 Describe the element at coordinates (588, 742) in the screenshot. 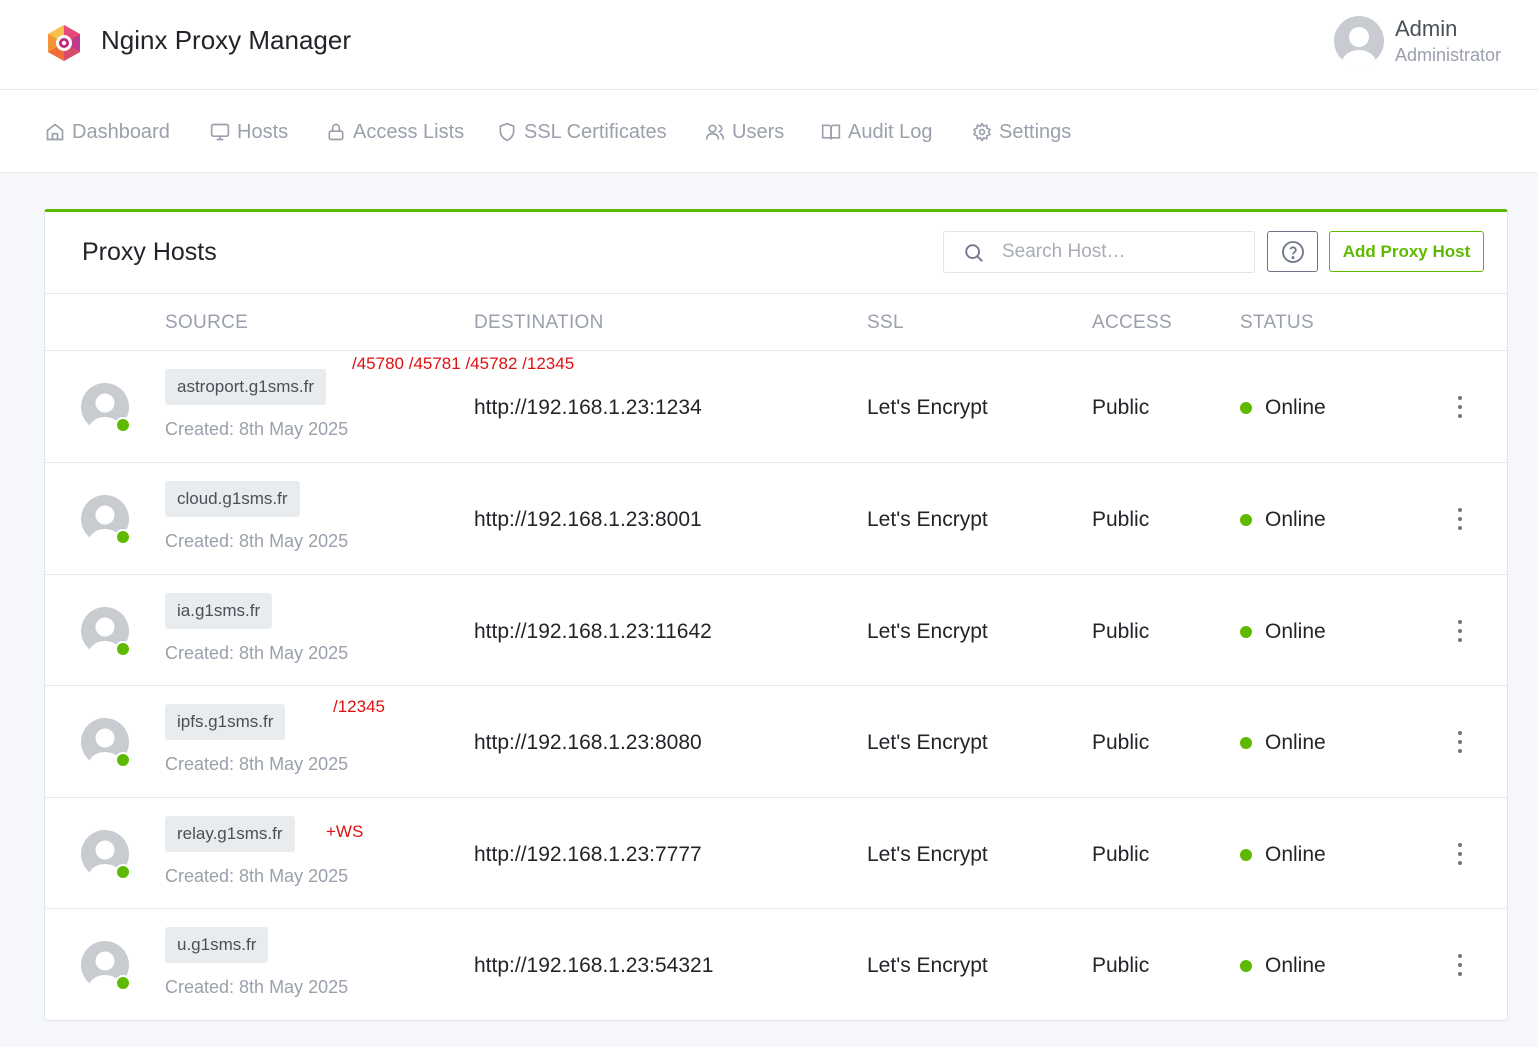

I see `destination-url: http://192.168.1.23:8080` at that location.